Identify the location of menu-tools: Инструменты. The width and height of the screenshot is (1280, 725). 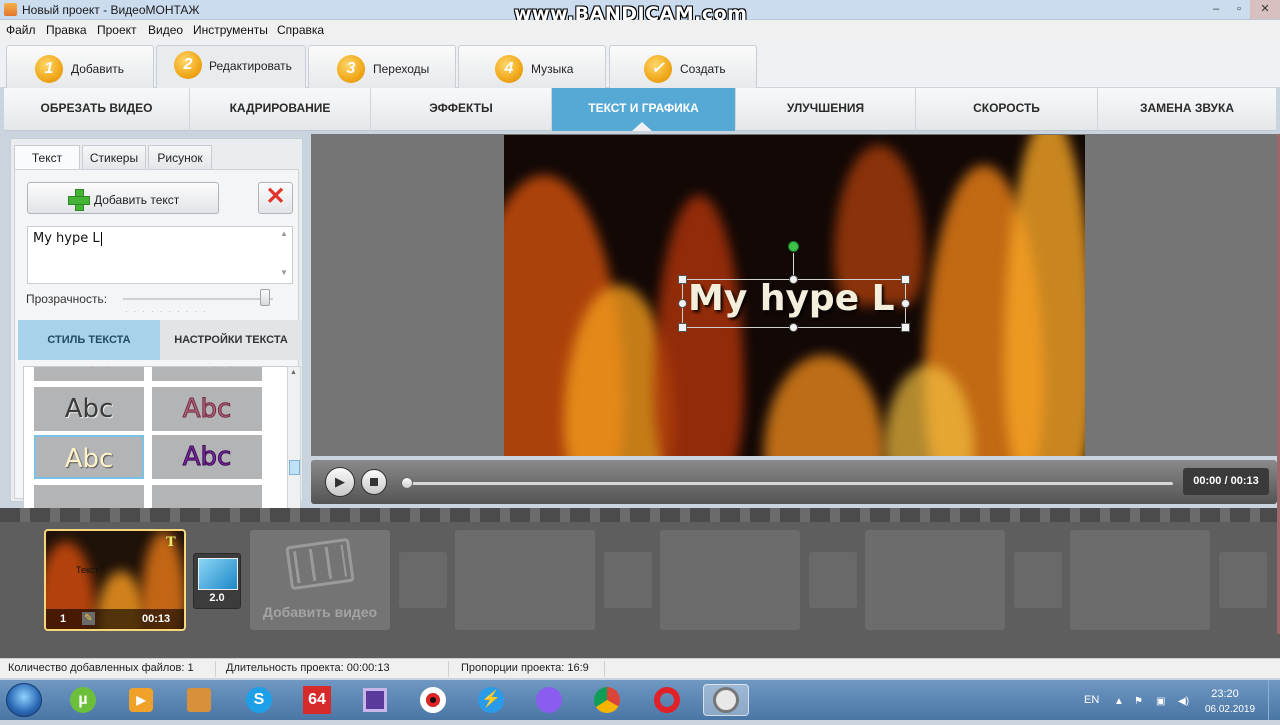
(230, 30).